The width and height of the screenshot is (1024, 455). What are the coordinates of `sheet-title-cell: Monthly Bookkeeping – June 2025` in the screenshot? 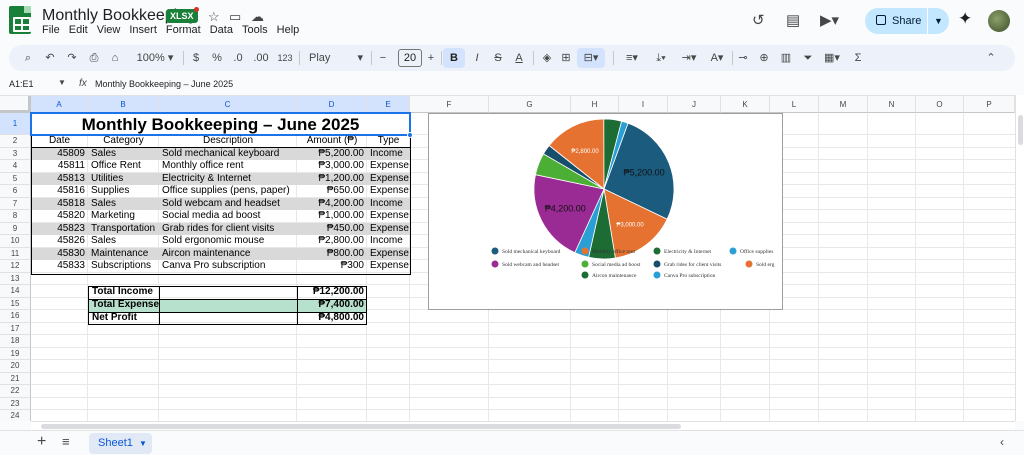 It's located at (220, 124).